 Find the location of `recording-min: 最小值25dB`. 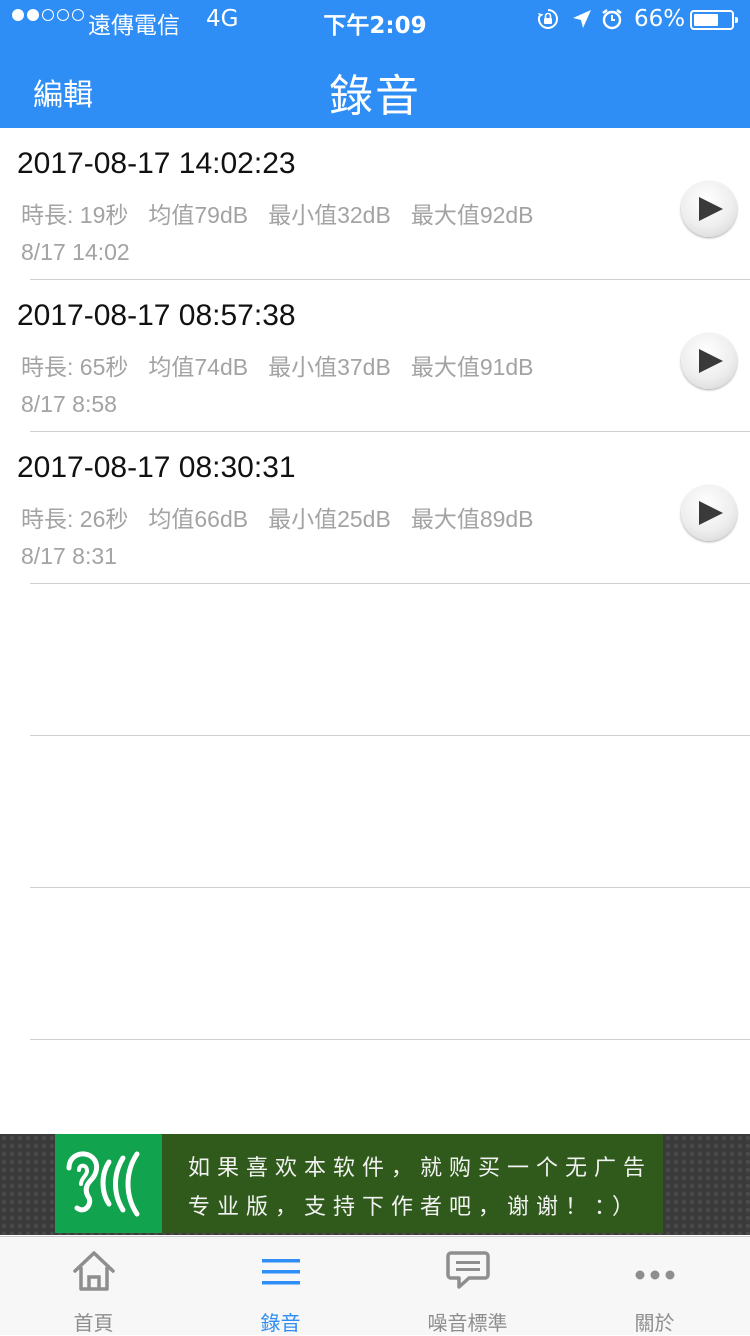

recording-min: 最小值25dB is located at coordinates (329, 519).